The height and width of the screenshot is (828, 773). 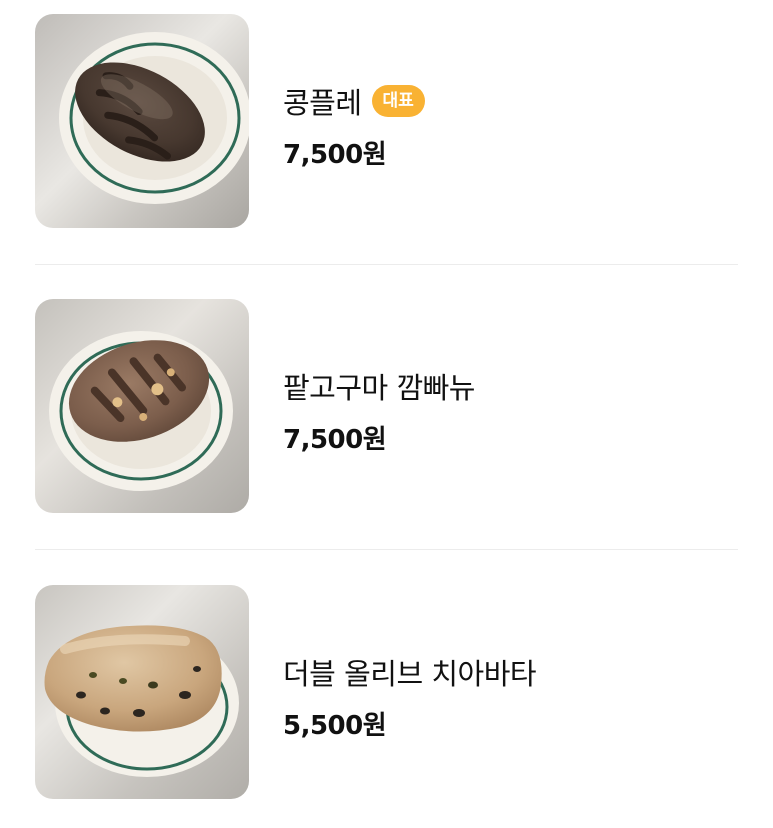 I want to click on item-price: 5,500원, so click(x=335, y=726).